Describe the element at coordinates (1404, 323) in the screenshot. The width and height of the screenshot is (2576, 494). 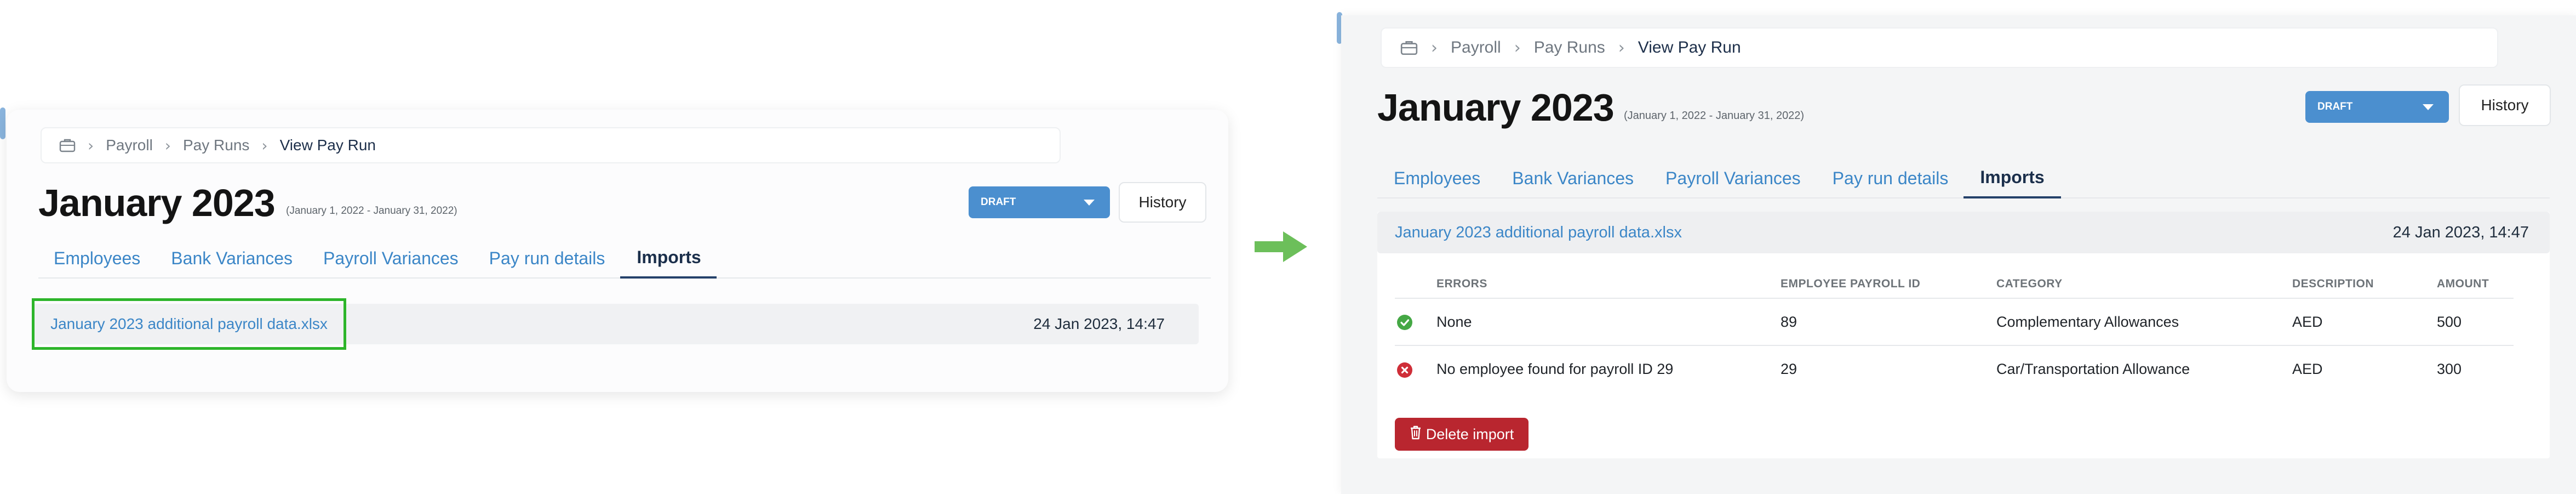
I see `check-circle-icon` at that location.